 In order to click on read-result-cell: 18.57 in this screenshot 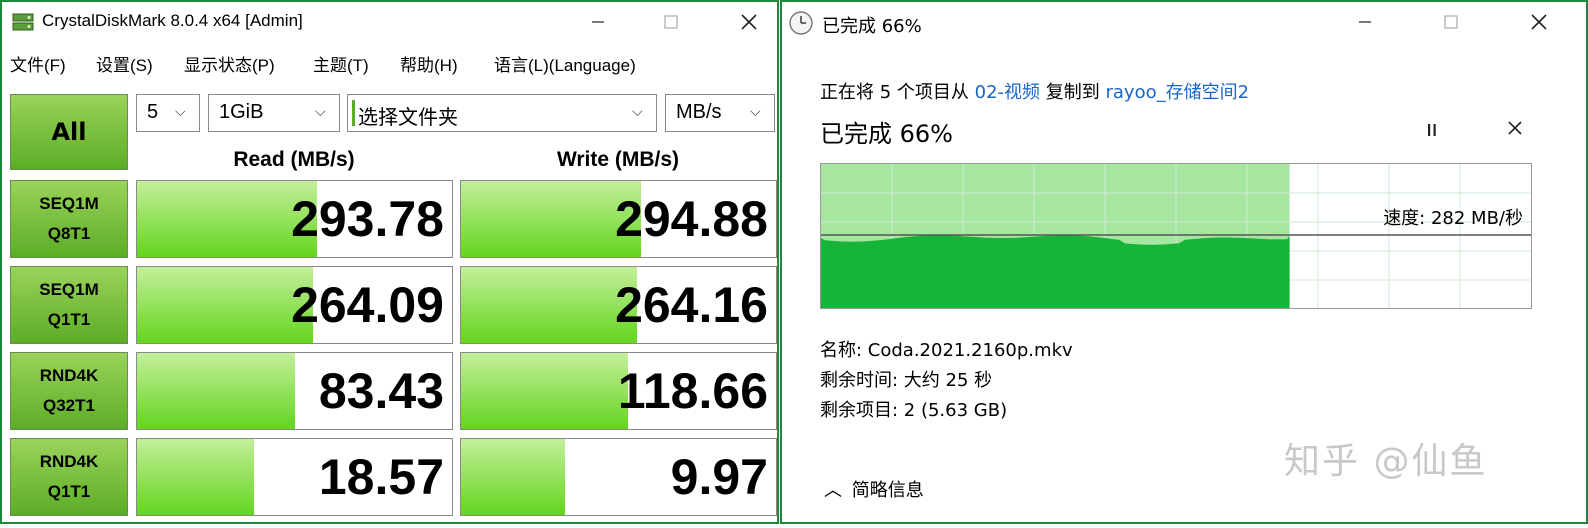, I will do `click(294, 477)`.